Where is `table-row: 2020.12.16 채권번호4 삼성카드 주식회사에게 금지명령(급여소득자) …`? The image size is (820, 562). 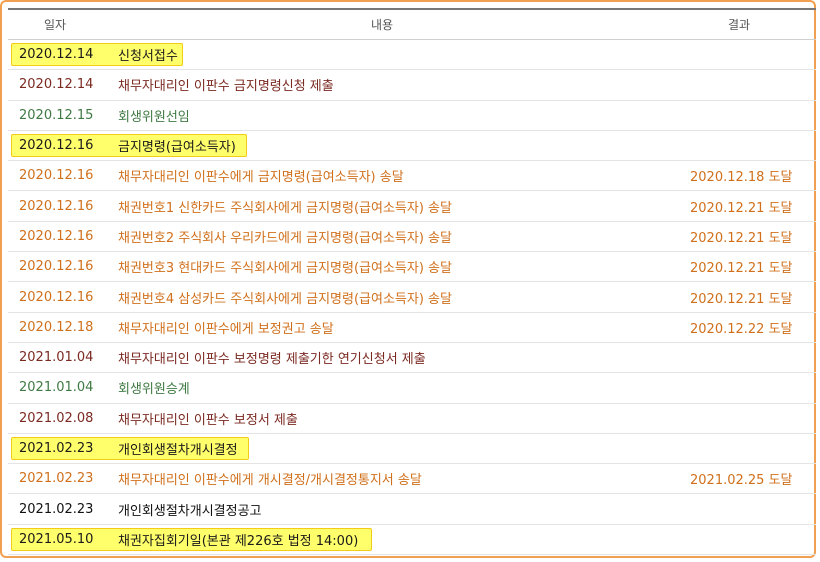 table-row: 2020.12.16 채권번호4 삼성카드 주식회사에게 금지명령(급여소득자) … is located at coordinates (412, 297).